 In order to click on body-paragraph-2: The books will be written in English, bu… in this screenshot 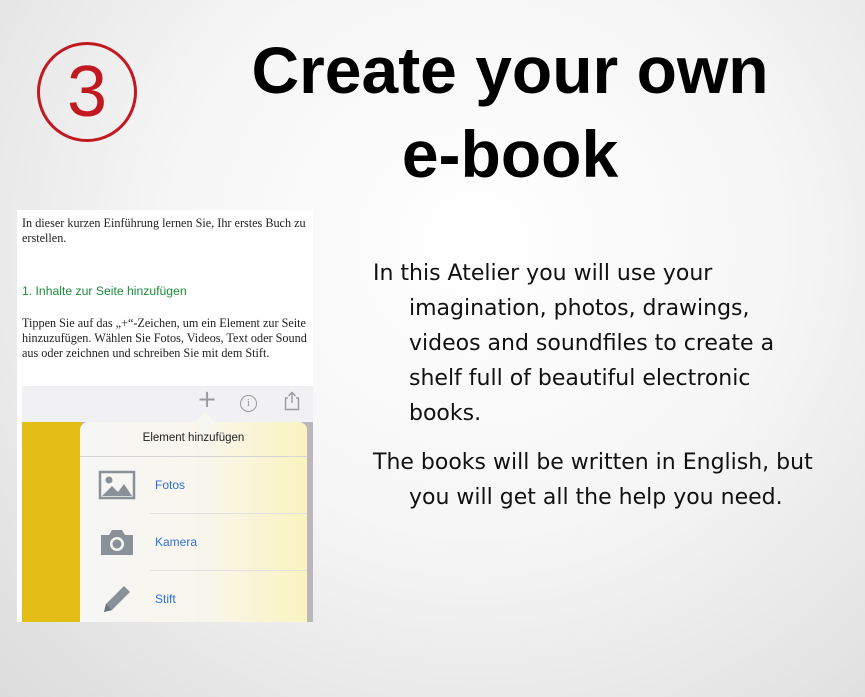, I will do `click(593, 480)`.